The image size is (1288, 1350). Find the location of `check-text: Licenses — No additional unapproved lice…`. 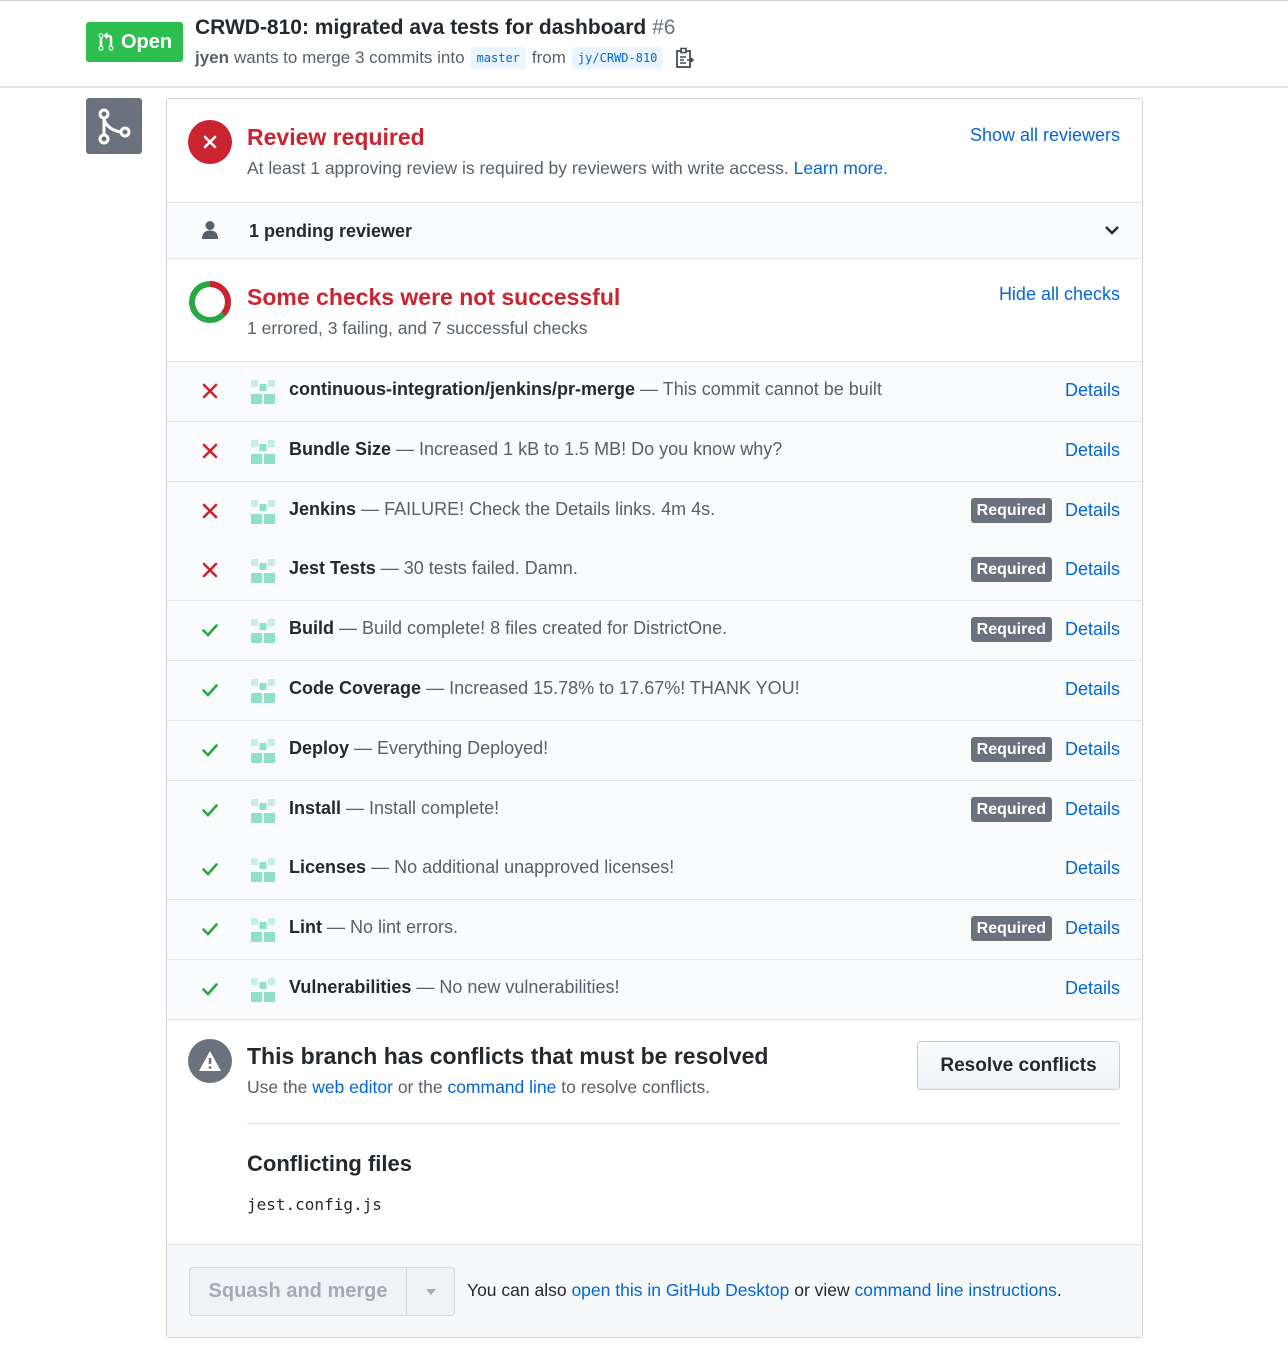

check-text: Licenses — No additional unapproved lice… is located at coordinates (481, 867).